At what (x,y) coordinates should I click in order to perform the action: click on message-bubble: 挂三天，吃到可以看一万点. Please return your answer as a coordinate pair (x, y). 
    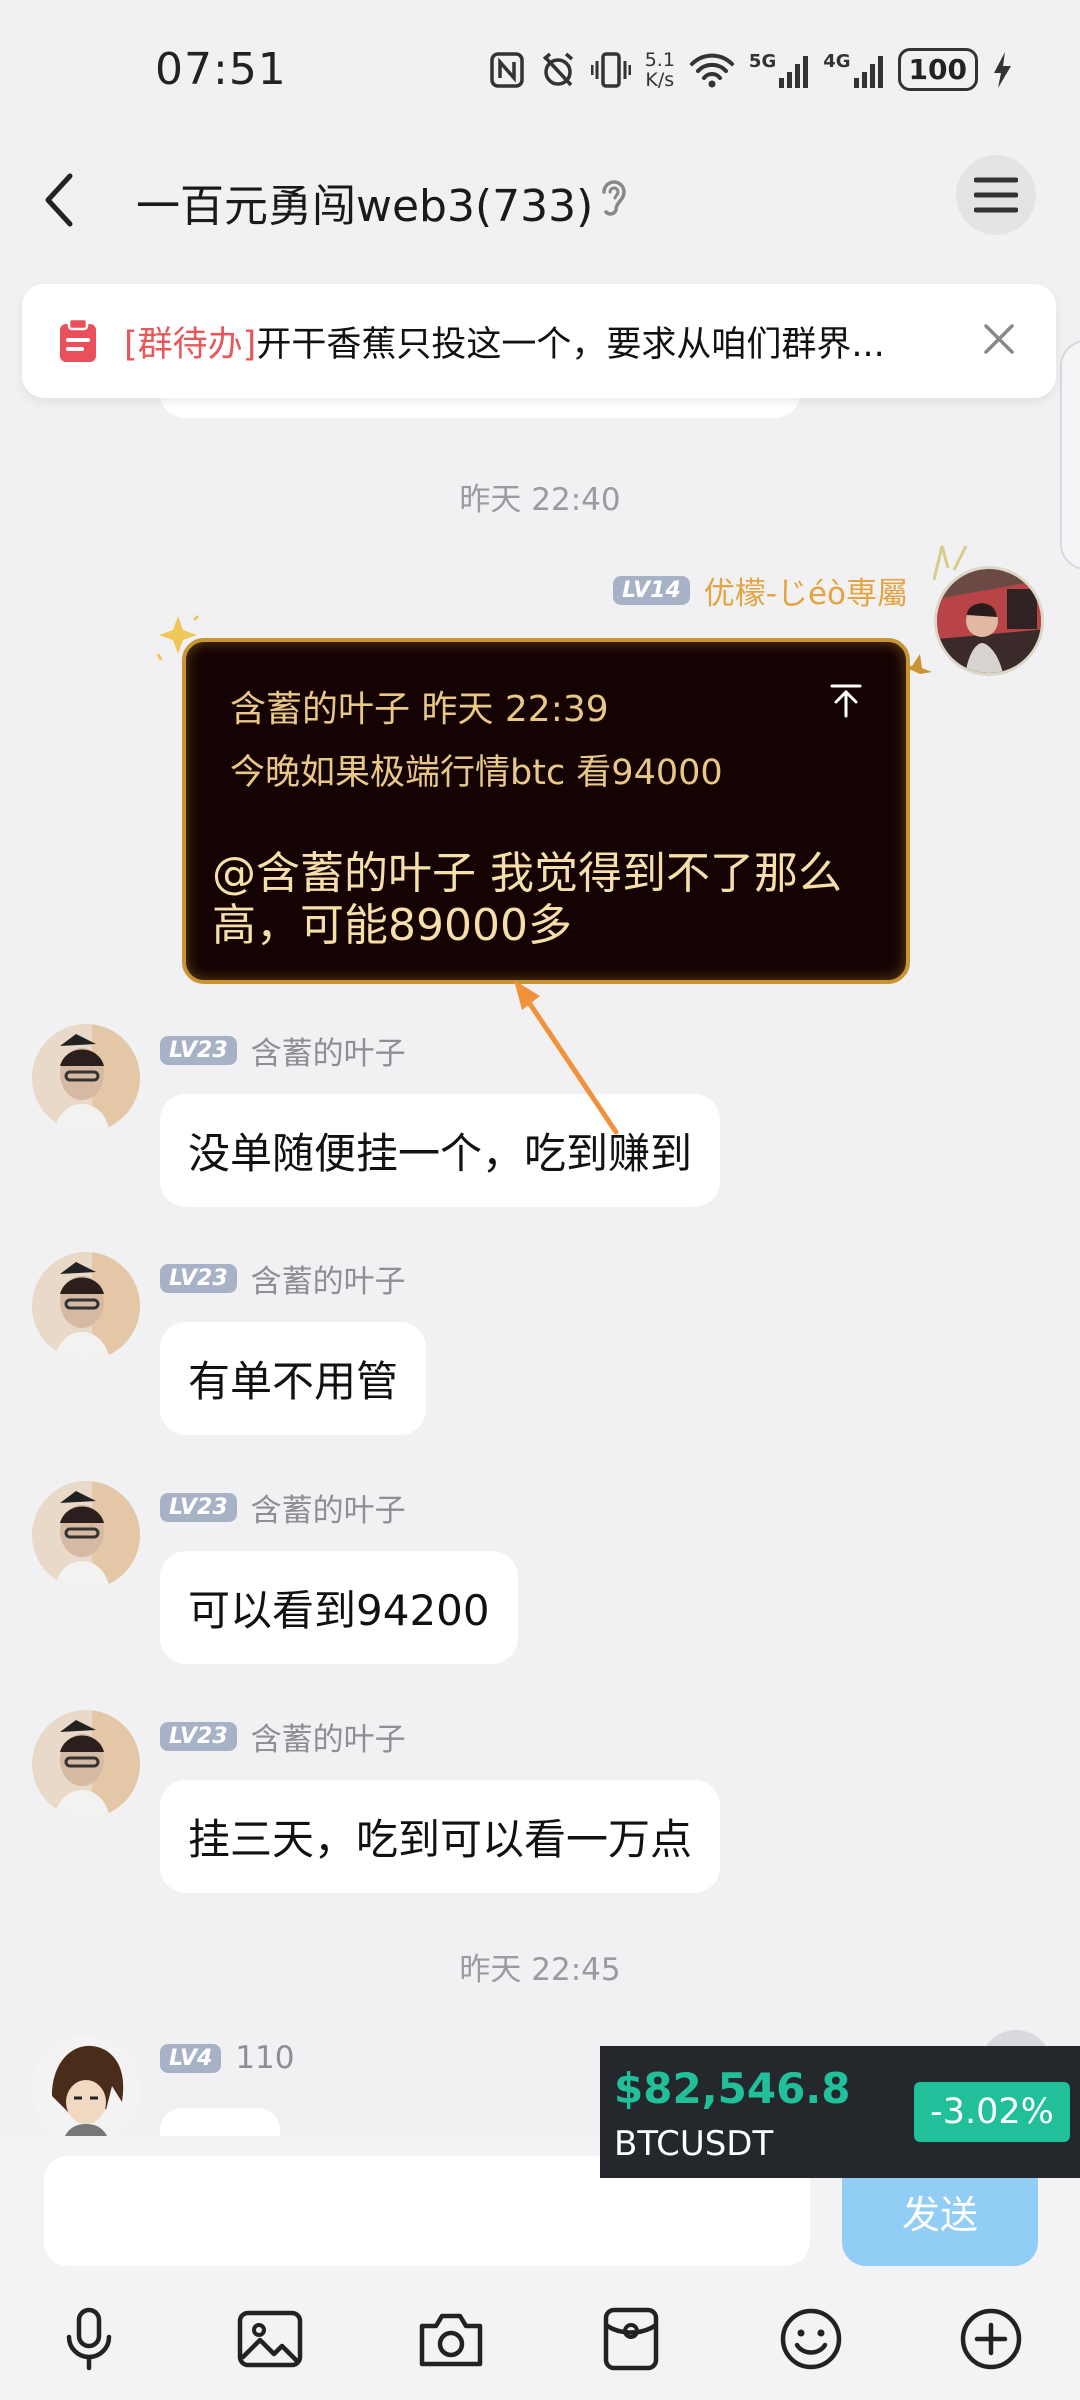
    Looking at the image, I should click on (440, 1836).